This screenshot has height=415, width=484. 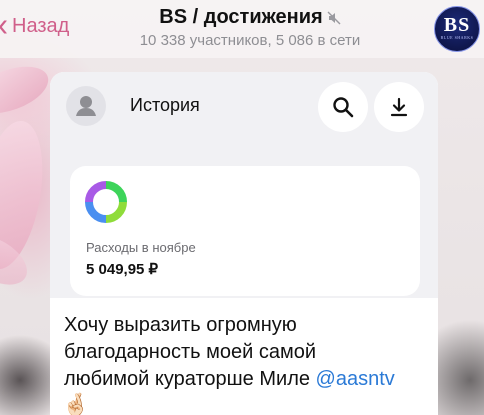 What do you see at coordinates (141, 247) in the screenshot?
I see `card-label: Расходы в ноябре` at bounding box center [141, 247].